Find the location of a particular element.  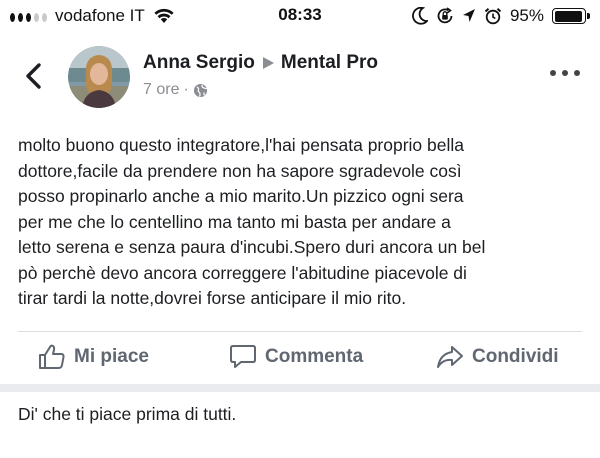

status-right: 95% is located at coordinates (501, 16).